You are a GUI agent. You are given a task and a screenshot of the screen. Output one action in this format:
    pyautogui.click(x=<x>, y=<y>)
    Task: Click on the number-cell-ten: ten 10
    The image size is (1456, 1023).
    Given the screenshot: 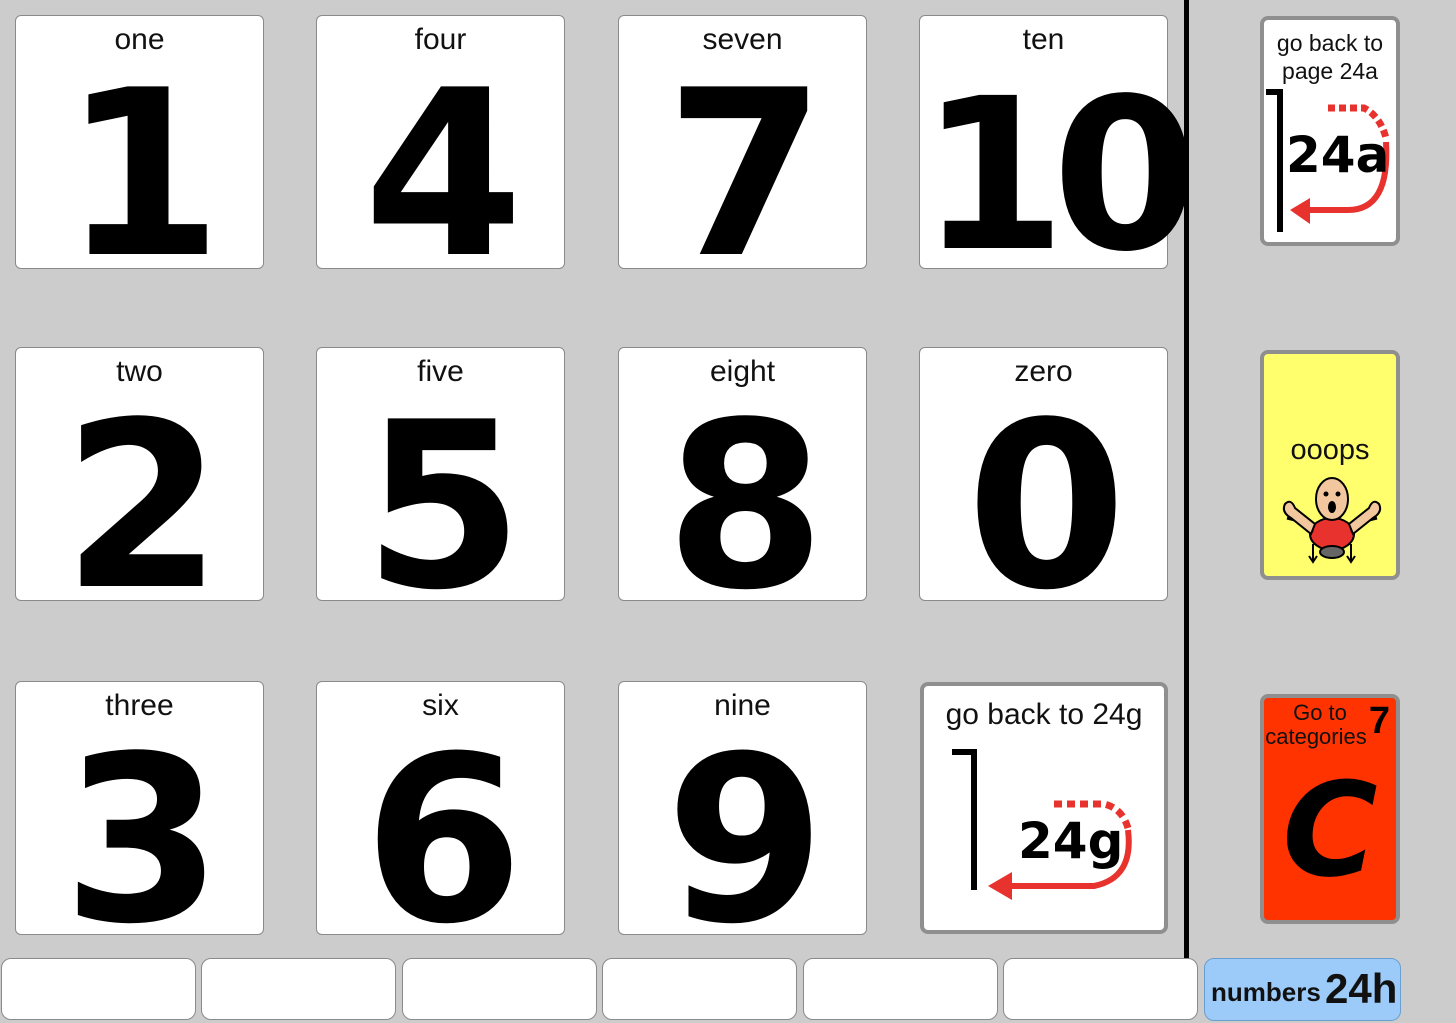 What is the action you would take?
    pyautogui.click(x=1058, y=148)
    